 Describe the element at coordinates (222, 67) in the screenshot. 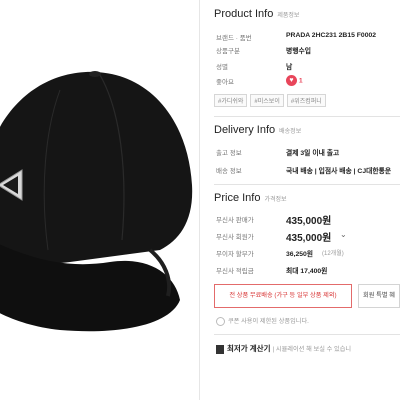

I see `gender-label: 성별` at that location.